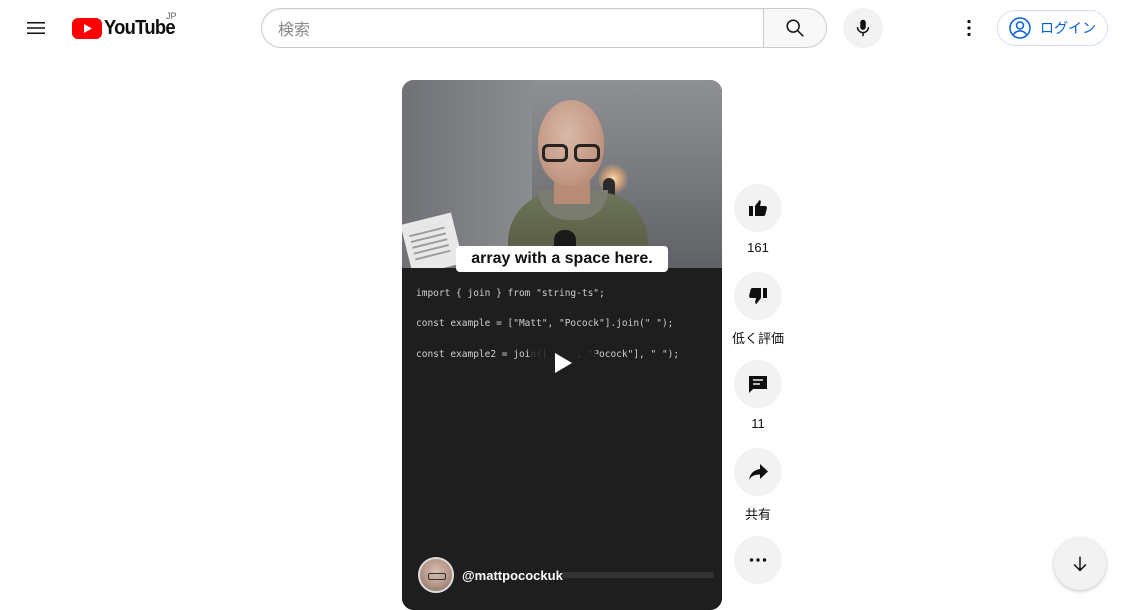  Describe the element at coordinates (758, 423) in the screenshot. I see `comment-count: 11` at that location.